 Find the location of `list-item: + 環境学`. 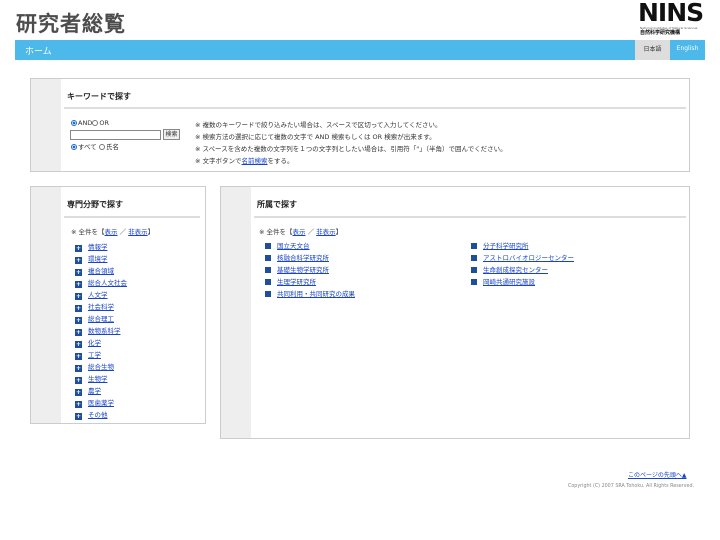

list-item: + 環境学 is located at coordinates (91, 258).